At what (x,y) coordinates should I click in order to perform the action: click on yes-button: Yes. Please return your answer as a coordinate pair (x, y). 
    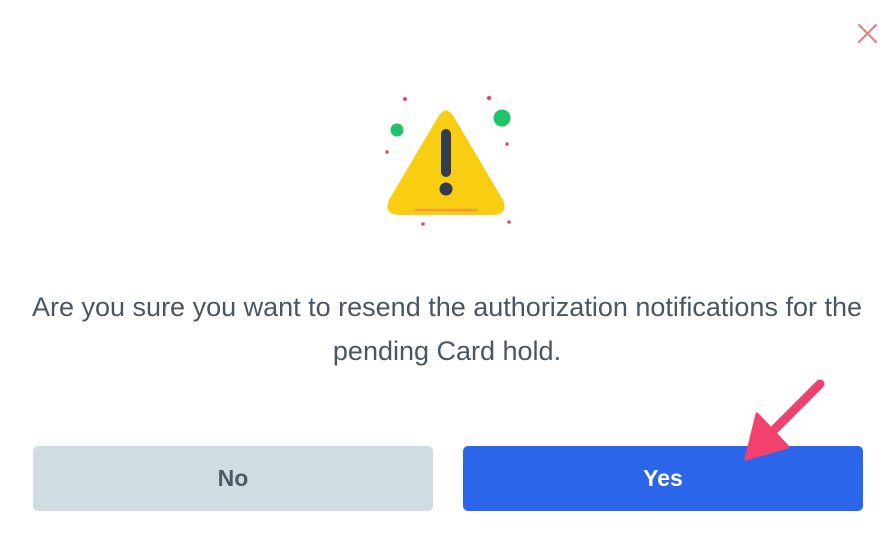
    Looking at the image, I should click on (663, 478).